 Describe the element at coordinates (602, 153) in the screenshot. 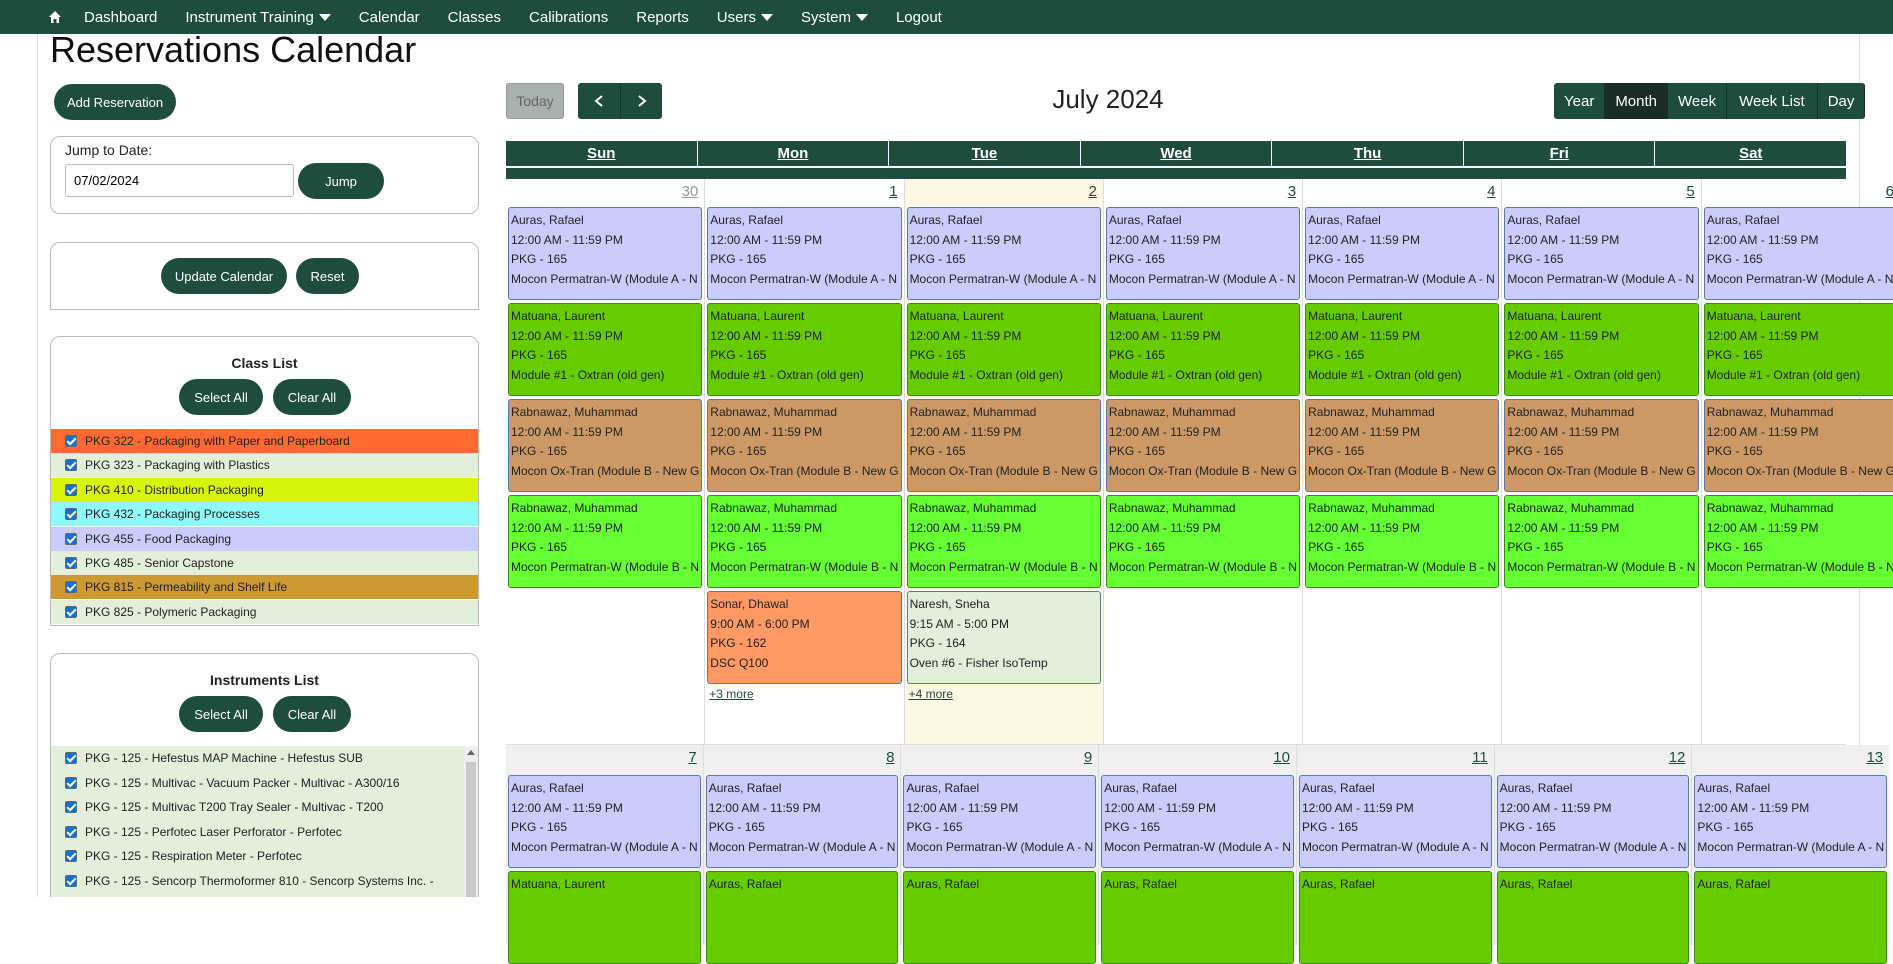

I see `day-header-sun: Sun` at that location.